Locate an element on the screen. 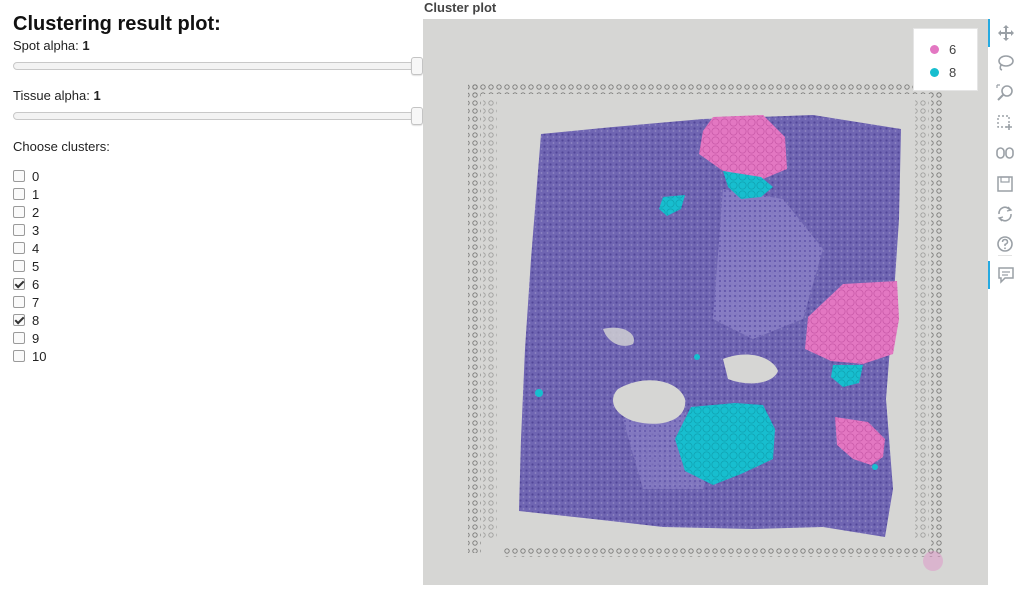 The width and height of the screenshot is (1030, 598). box-select-tool is located at coordinates (1005, 123).